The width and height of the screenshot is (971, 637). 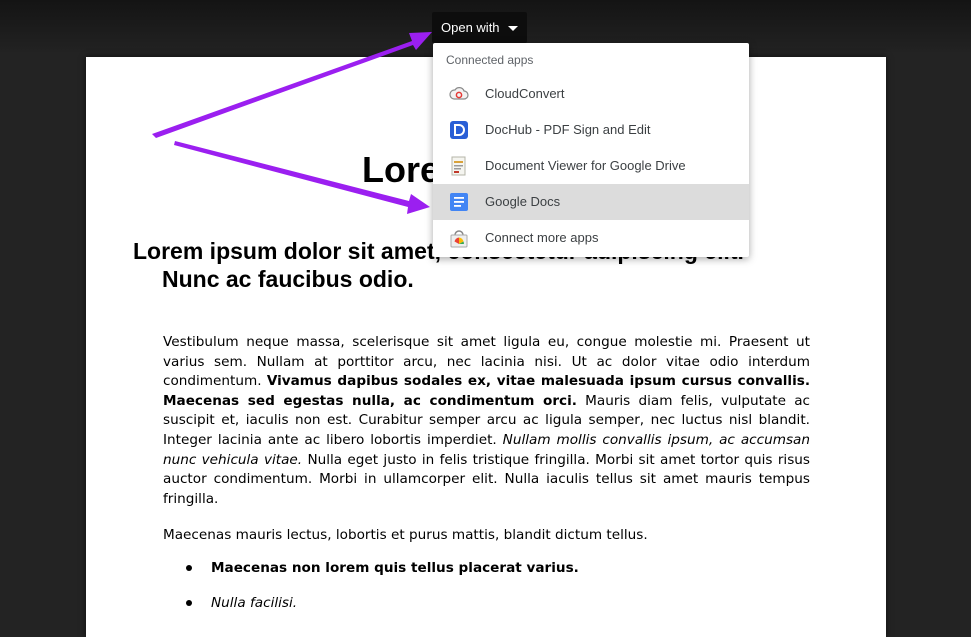 What do you see at coordinates (459, 238) in the screenshot?
I see `connect-more-apps-icon` at bounding box center [459, 238].